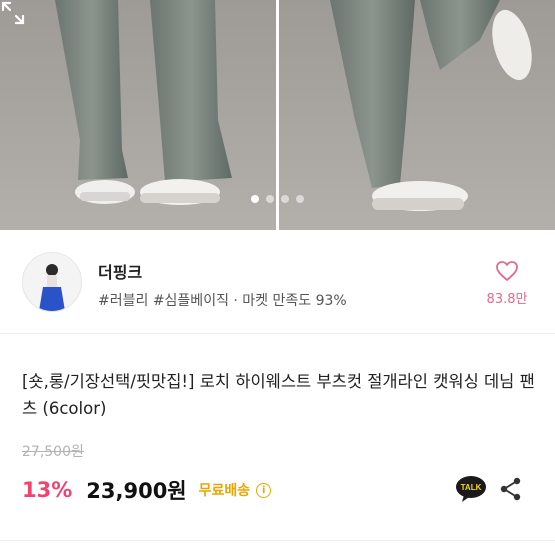  I want to click on seller-tags: #러블리 #심플베이직 · 마켓 만족도 93%, so click(222, 301).